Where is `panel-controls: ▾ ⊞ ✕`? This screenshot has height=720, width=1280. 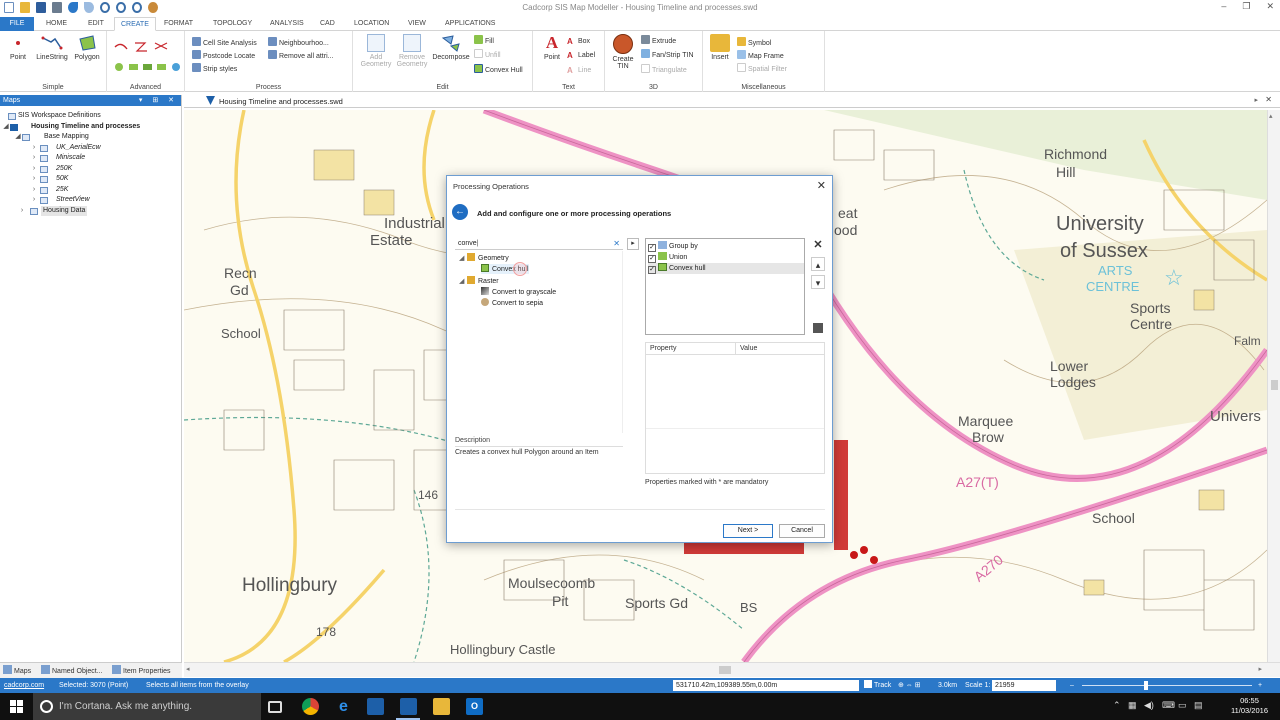
panel-controls: ▾ ⊞ ✕ is located at coordinates (158, 100).